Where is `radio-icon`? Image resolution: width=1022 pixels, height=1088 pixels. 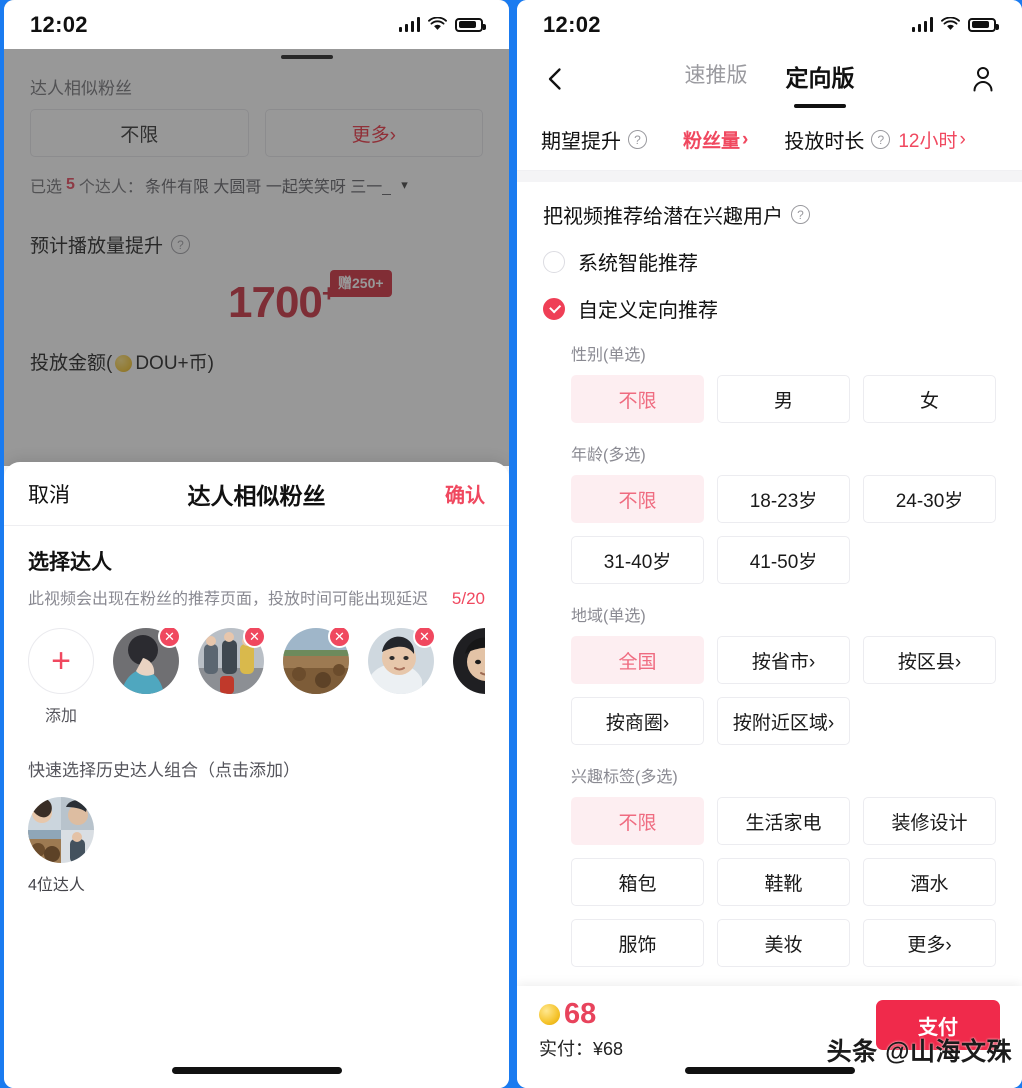
radio-icon is located at coordinates (554, 261).